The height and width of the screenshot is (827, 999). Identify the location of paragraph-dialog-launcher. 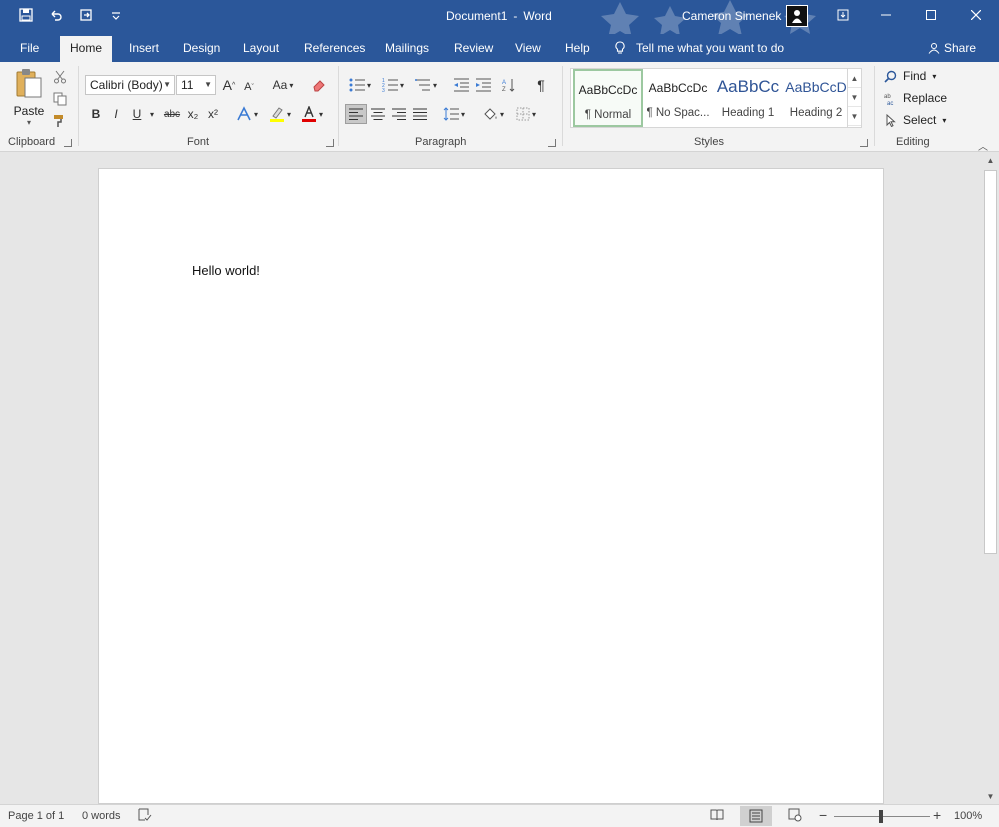
(552, 143).